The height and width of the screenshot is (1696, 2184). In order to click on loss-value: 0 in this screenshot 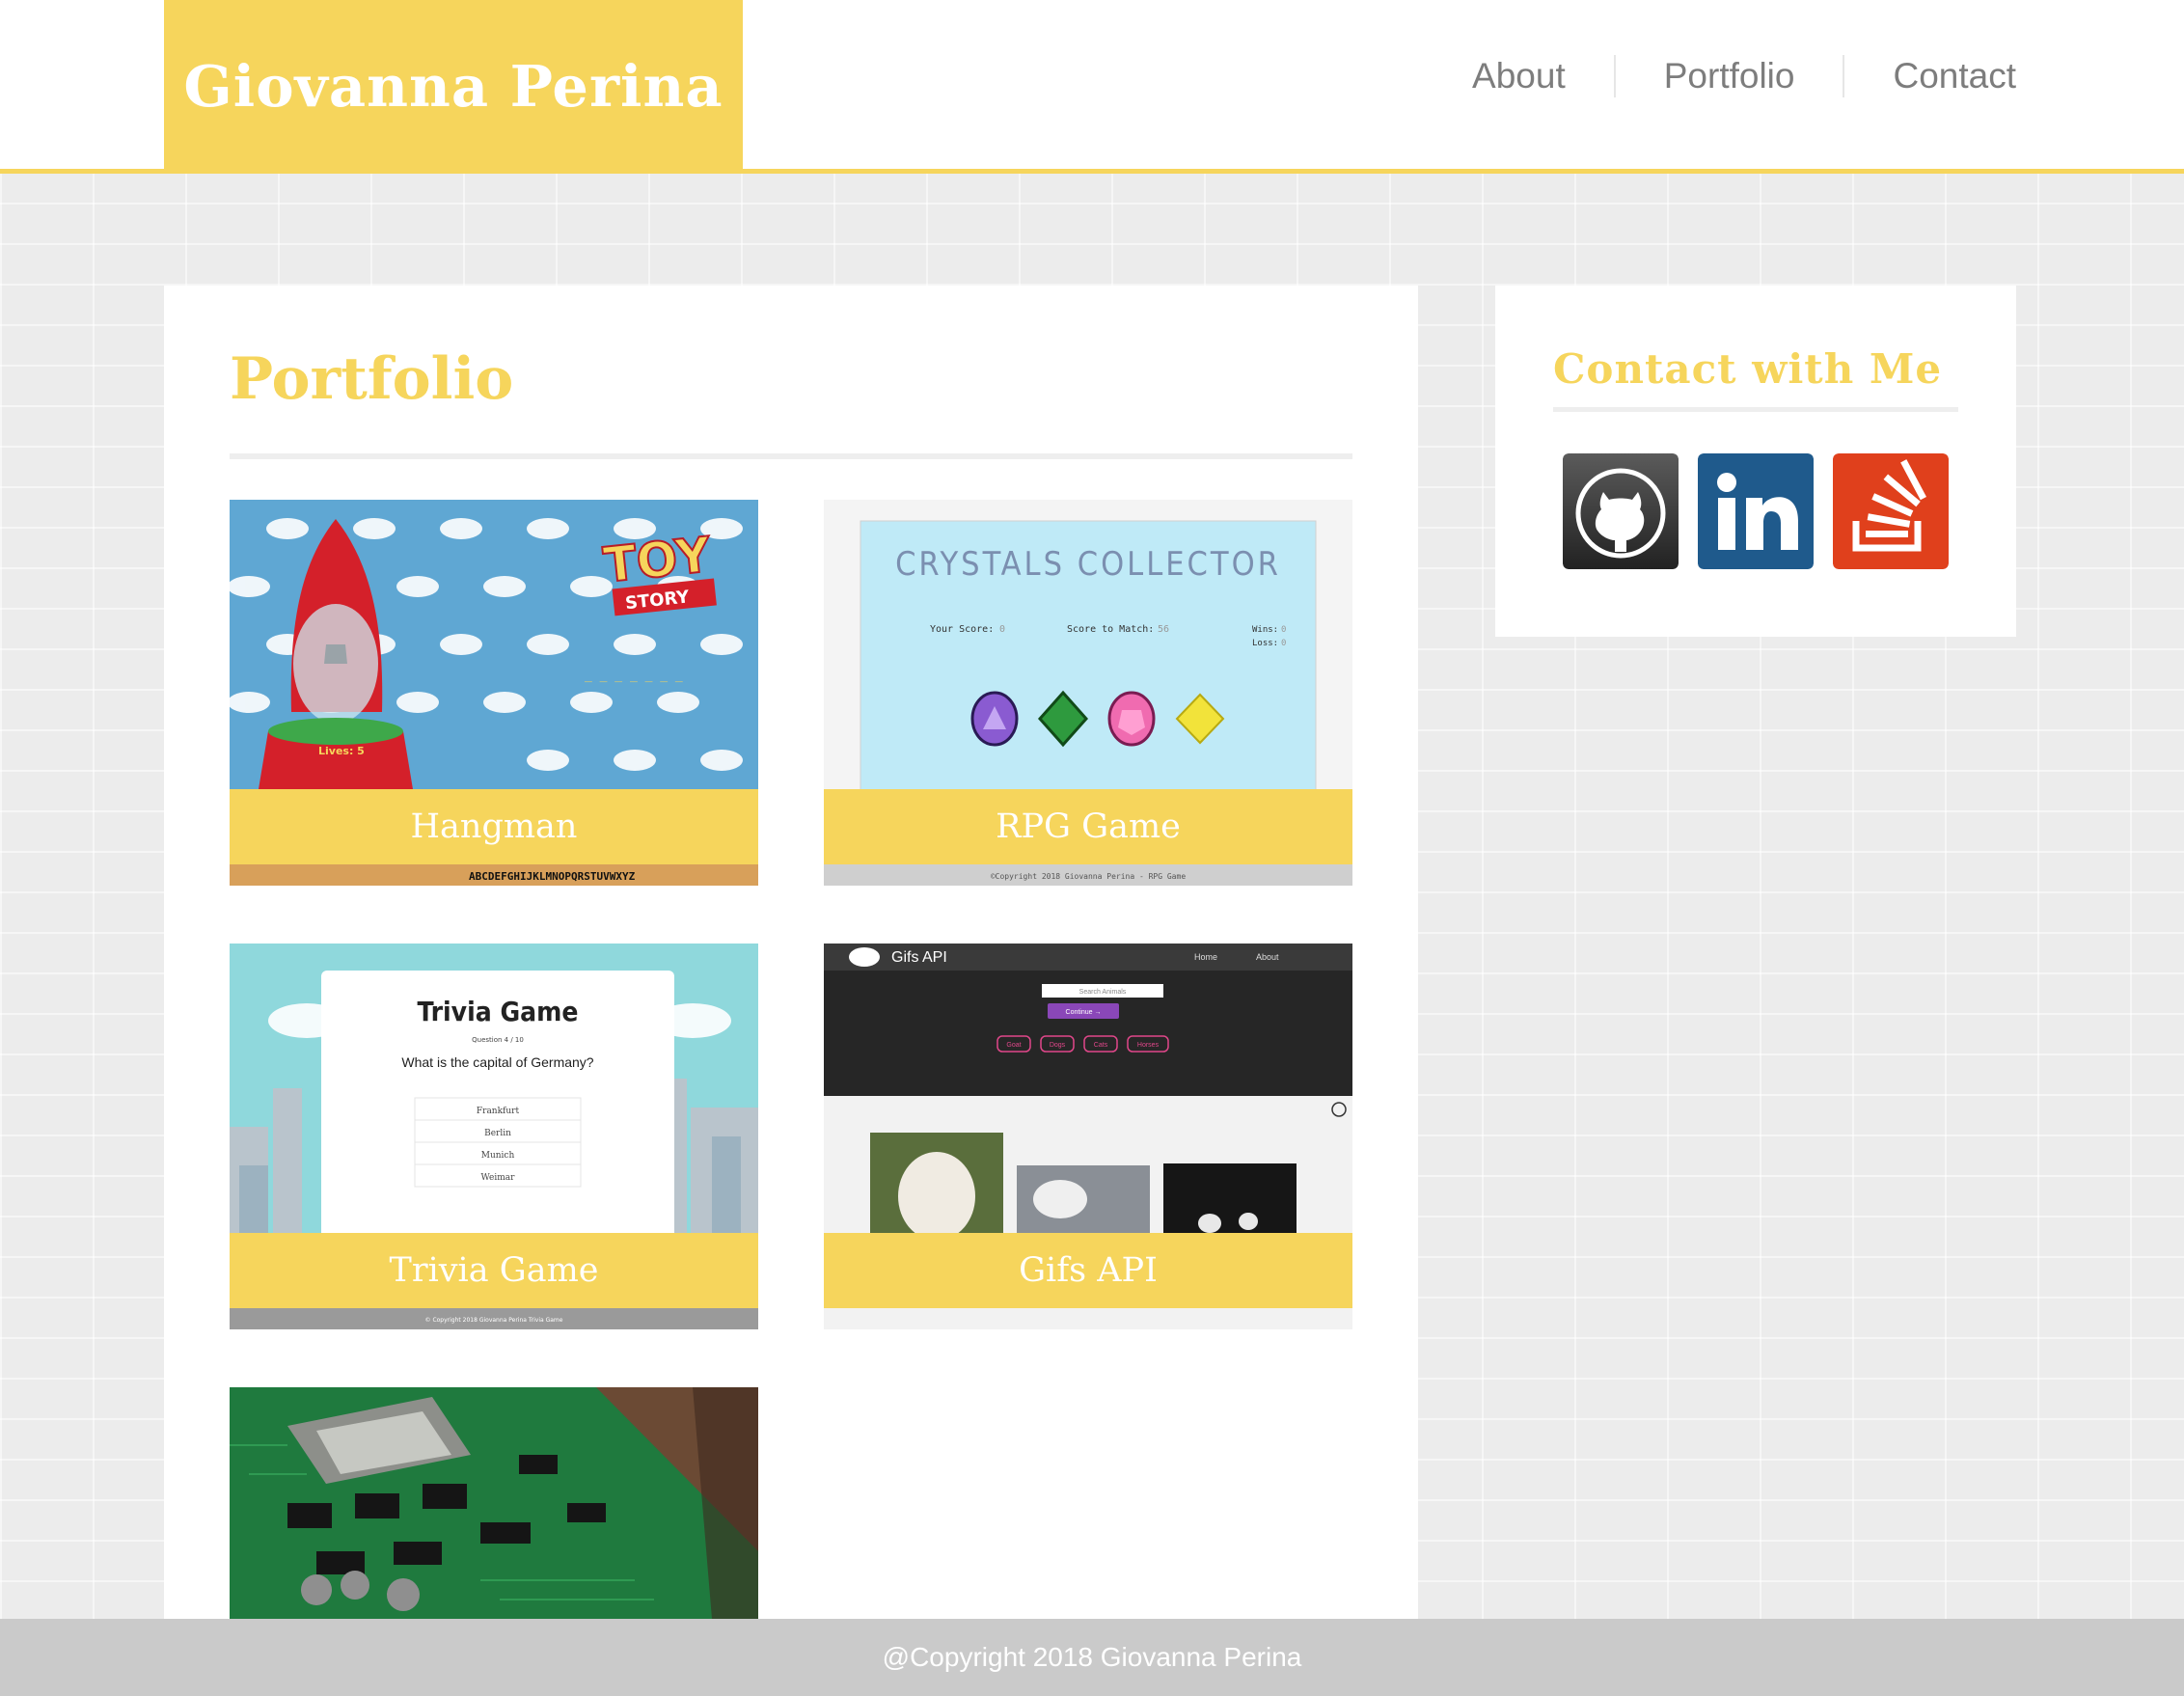, I will do `click(1283, 644)`.